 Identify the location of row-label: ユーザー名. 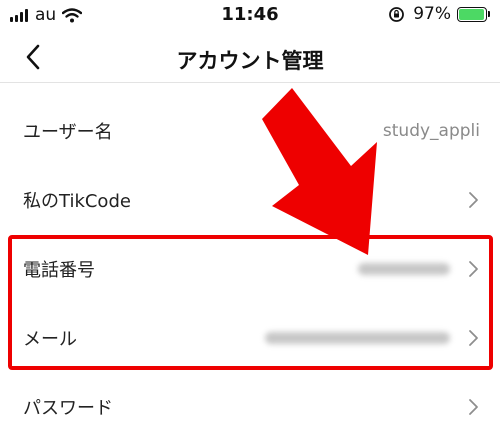
(68, 132).